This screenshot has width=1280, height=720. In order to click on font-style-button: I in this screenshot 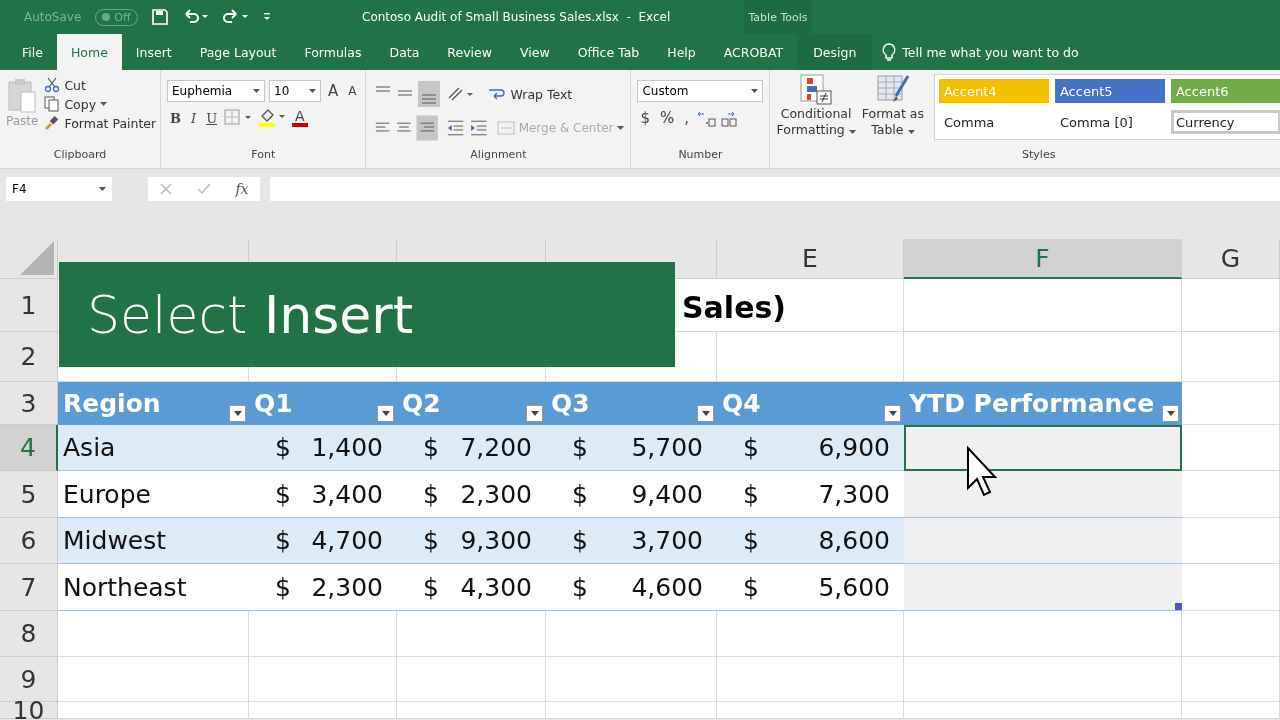, I will do `click(194, 118)`.